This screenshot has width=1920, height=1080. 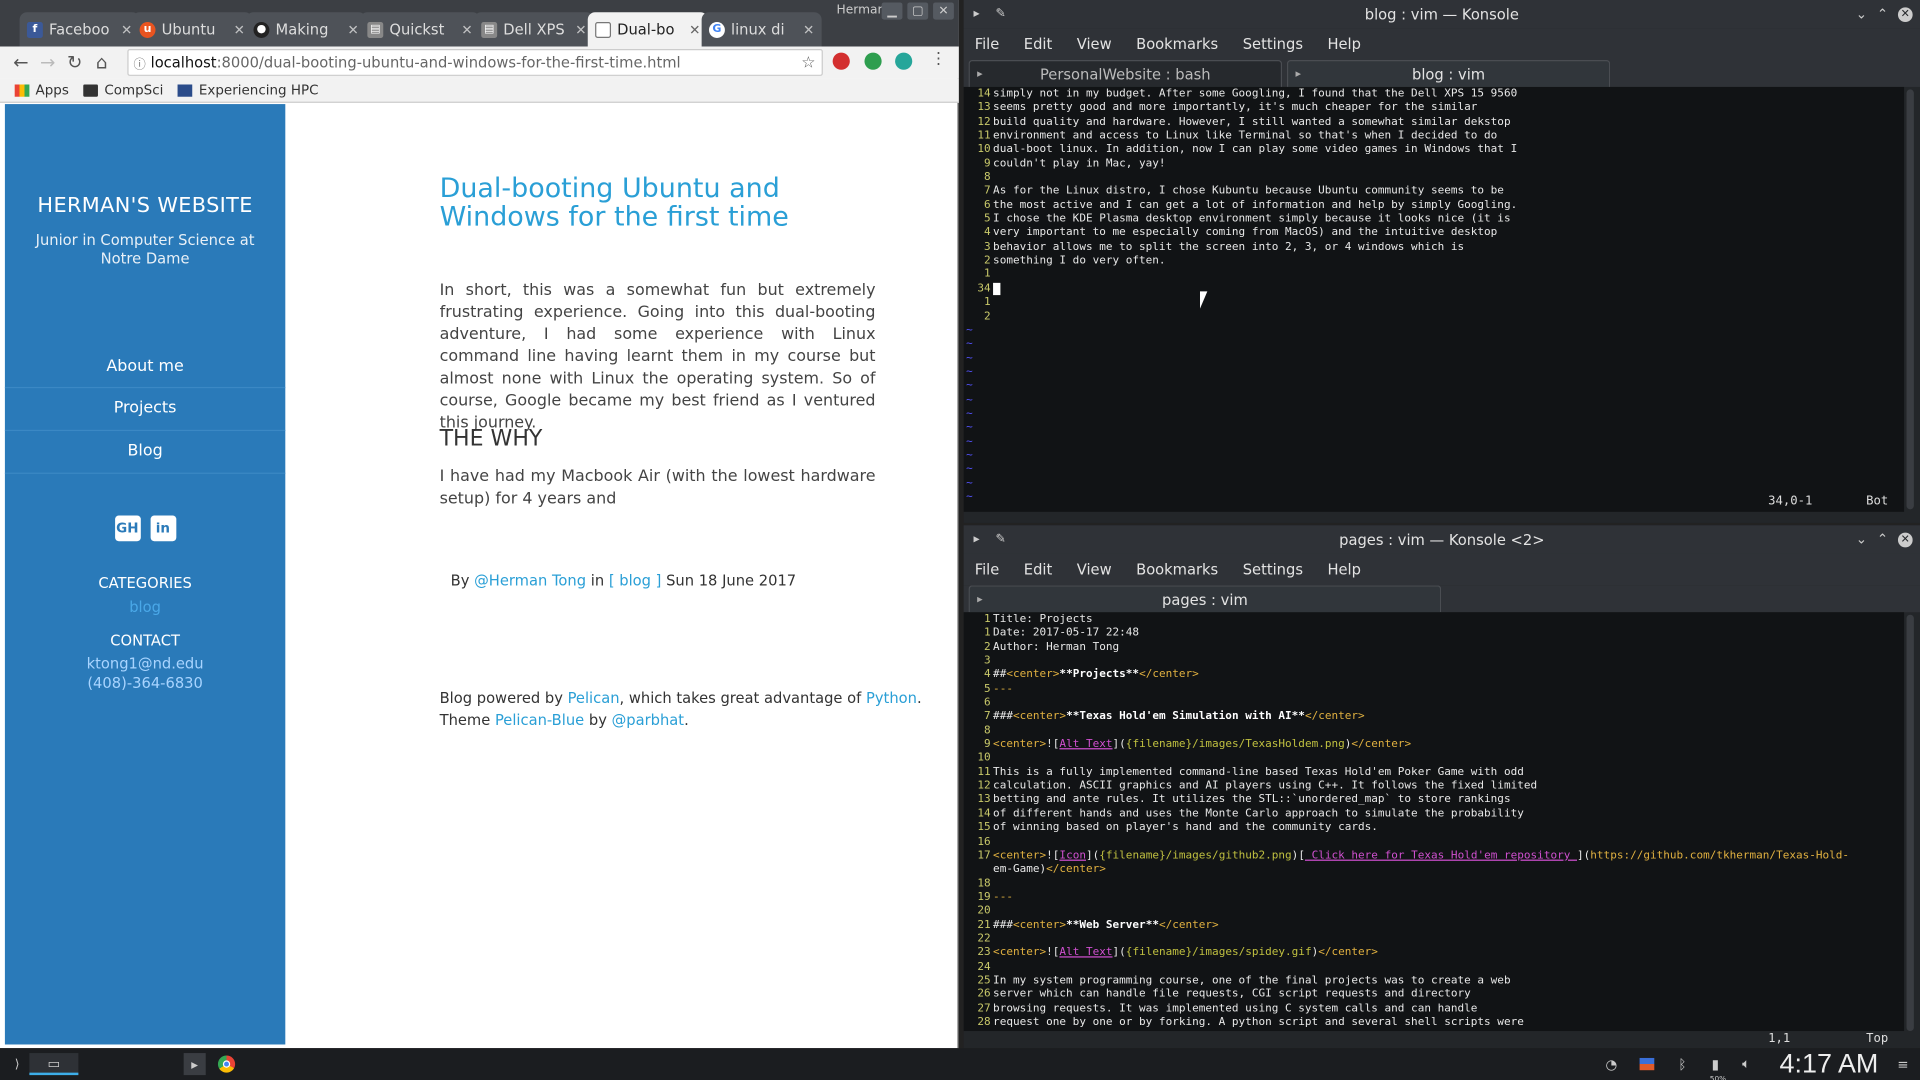 What do you see at coordinates (761, 29) in the screenshot?
I see `browser-tab-google: G linux di ✕` at bounding box center [761, 29].